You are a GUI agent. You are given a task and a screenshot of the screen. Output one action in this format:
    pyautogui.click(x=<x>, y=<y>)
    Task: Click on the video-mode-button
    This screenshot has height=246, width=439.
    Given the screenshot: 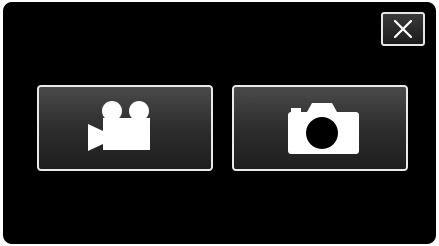 What is the action you would take?
    pyautogui.click(x=125, y=128)
    